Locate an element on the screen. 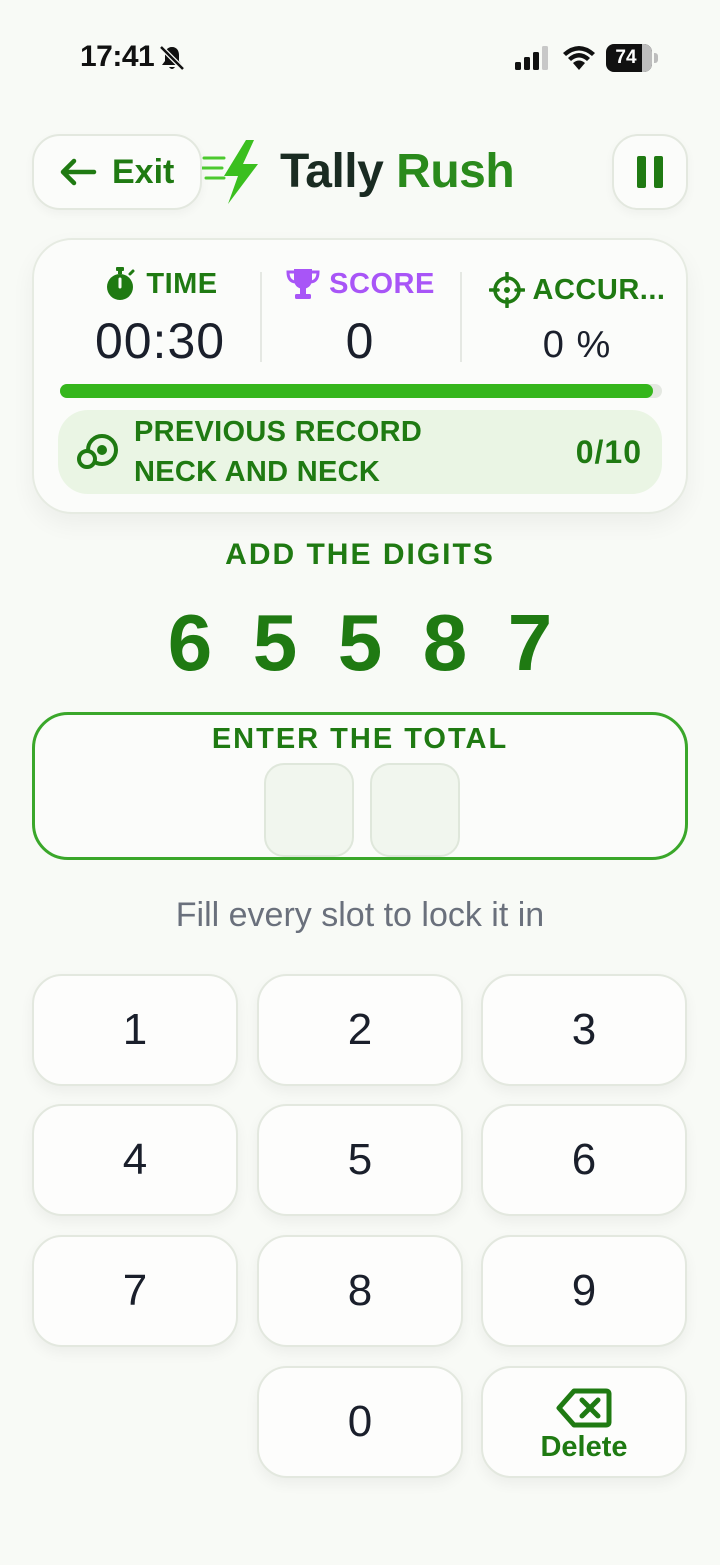 Image resolution: width=720 pixels, height=1565 pixels. record-score: 0/10 is located at coordinates (608, 452).